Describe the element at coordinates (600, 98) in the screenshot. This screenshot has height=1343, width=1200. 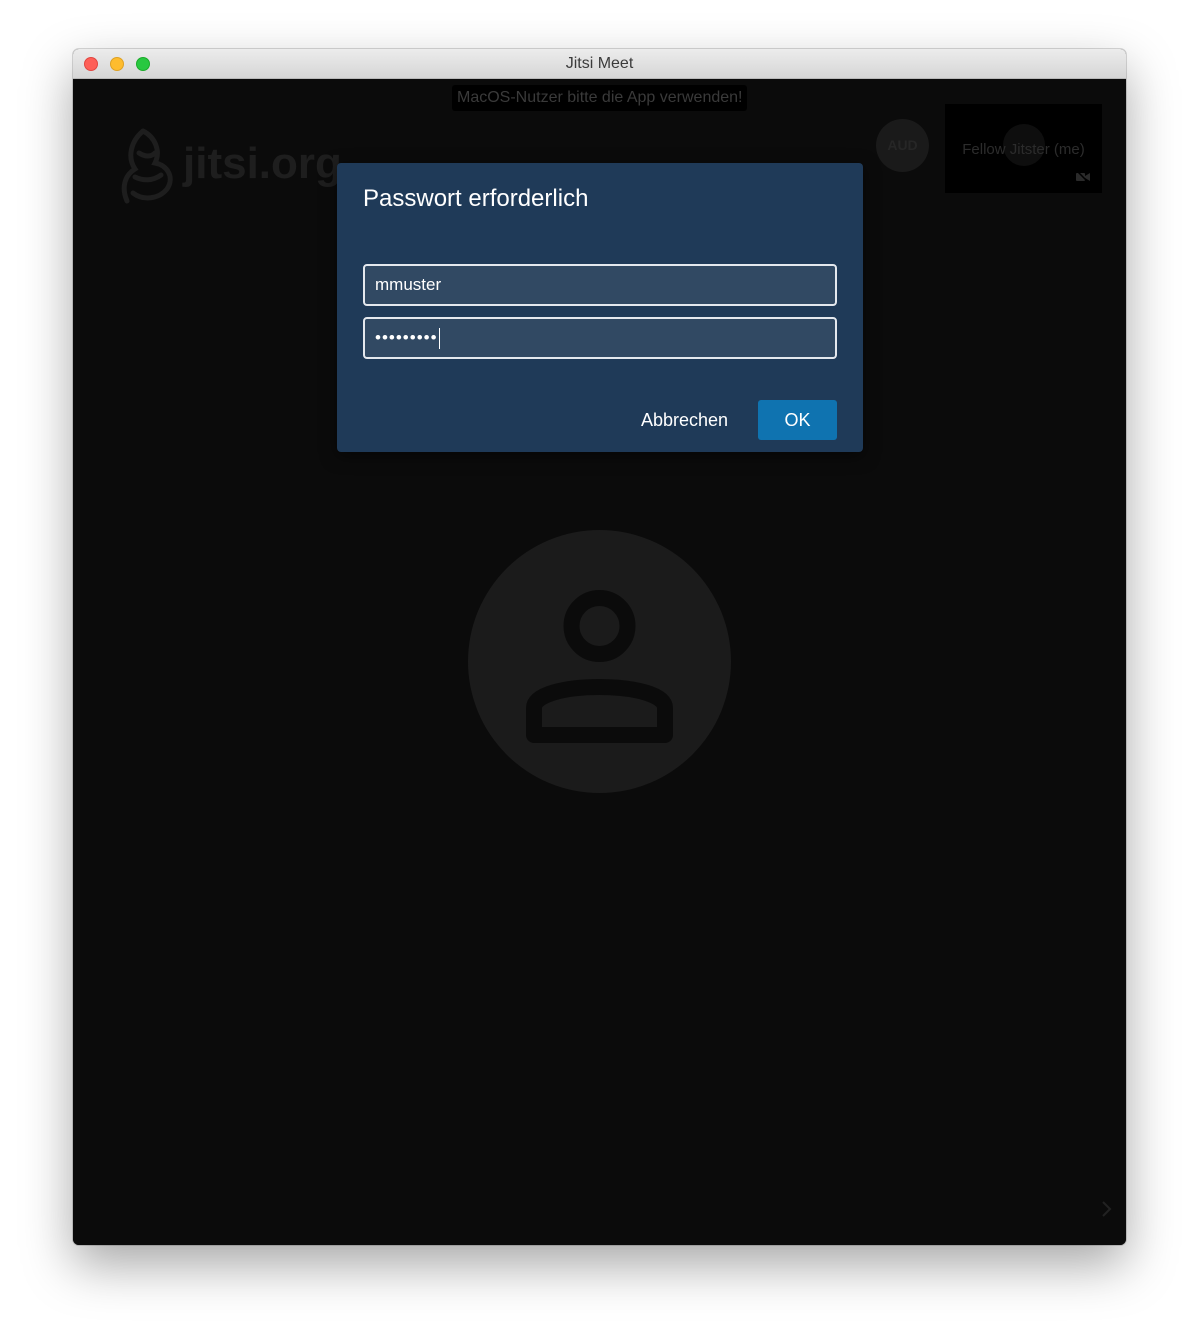
I see `notice-banner: MacOS-Nutzer bitte die App verwenden!` at that location.